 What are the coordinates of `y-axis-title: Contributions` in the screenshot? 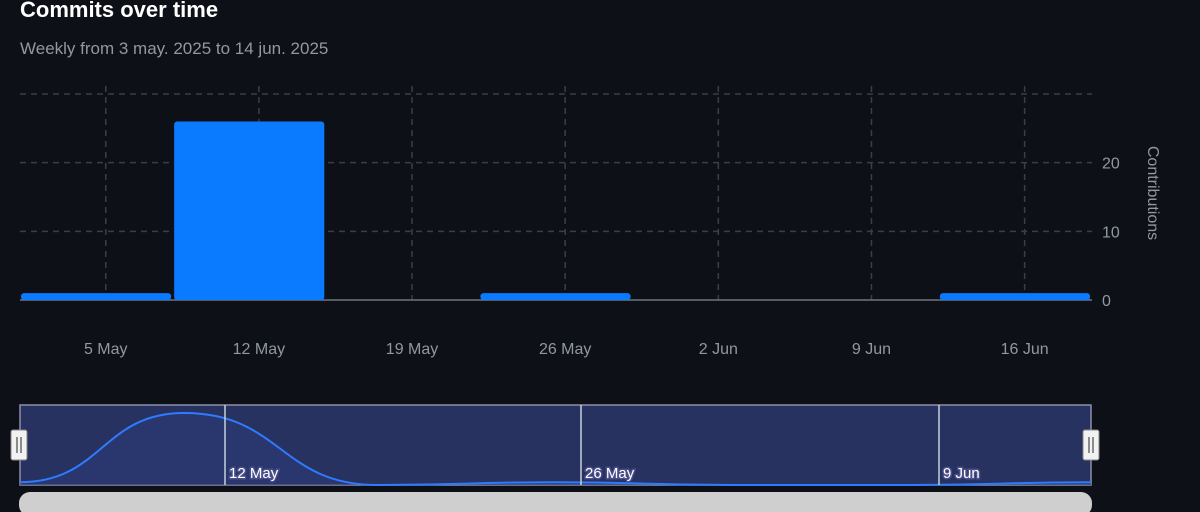 It's located at (1152, 193).